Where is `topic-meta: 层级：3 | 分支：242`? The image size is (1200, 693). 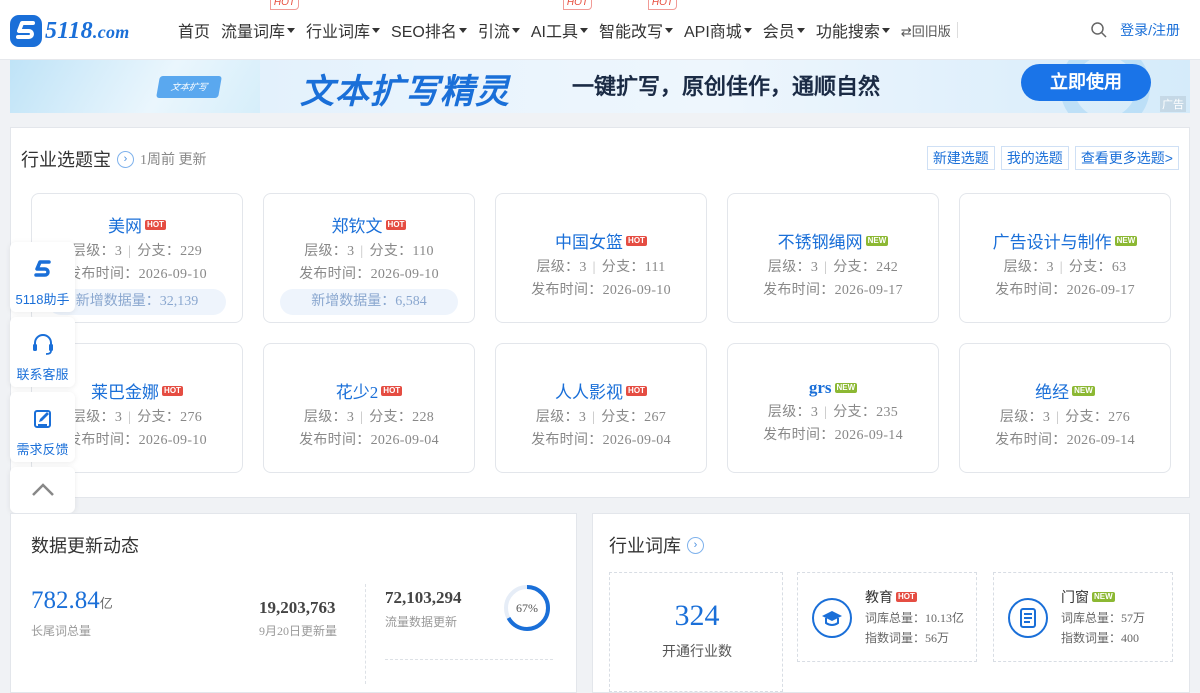
topic-meta: 层级：3 | 分支：242 is located at coordinates (833, 266).